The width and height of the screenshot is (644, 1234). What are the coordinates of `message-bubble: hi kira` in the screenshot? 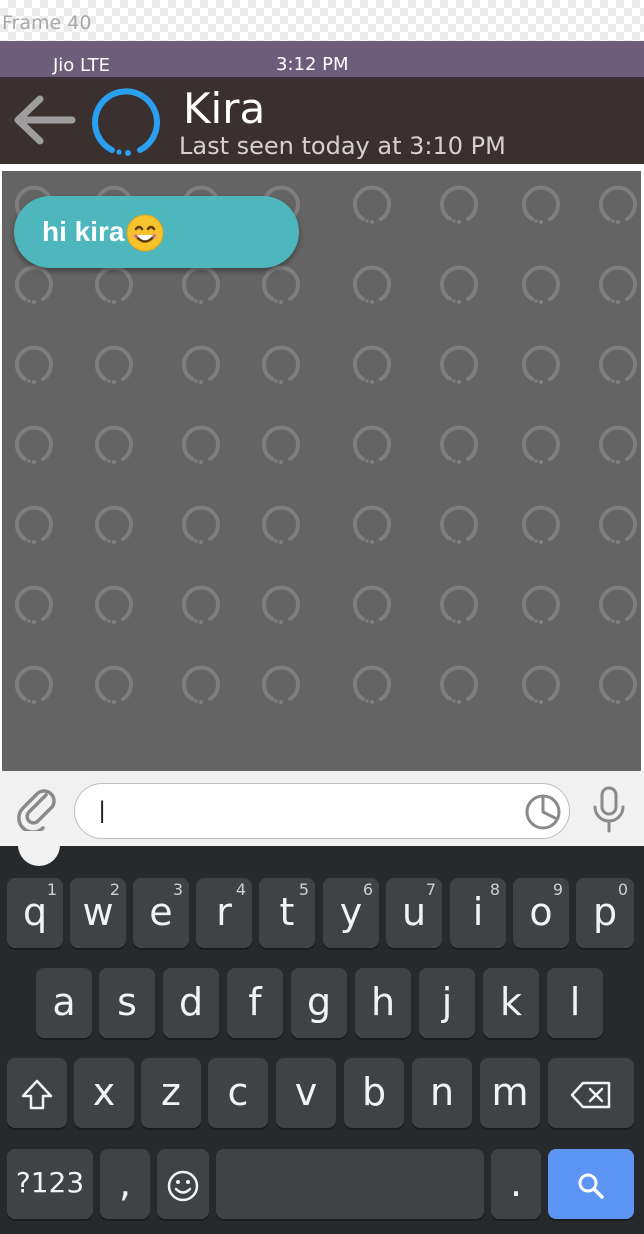 It's located at (156, 232).